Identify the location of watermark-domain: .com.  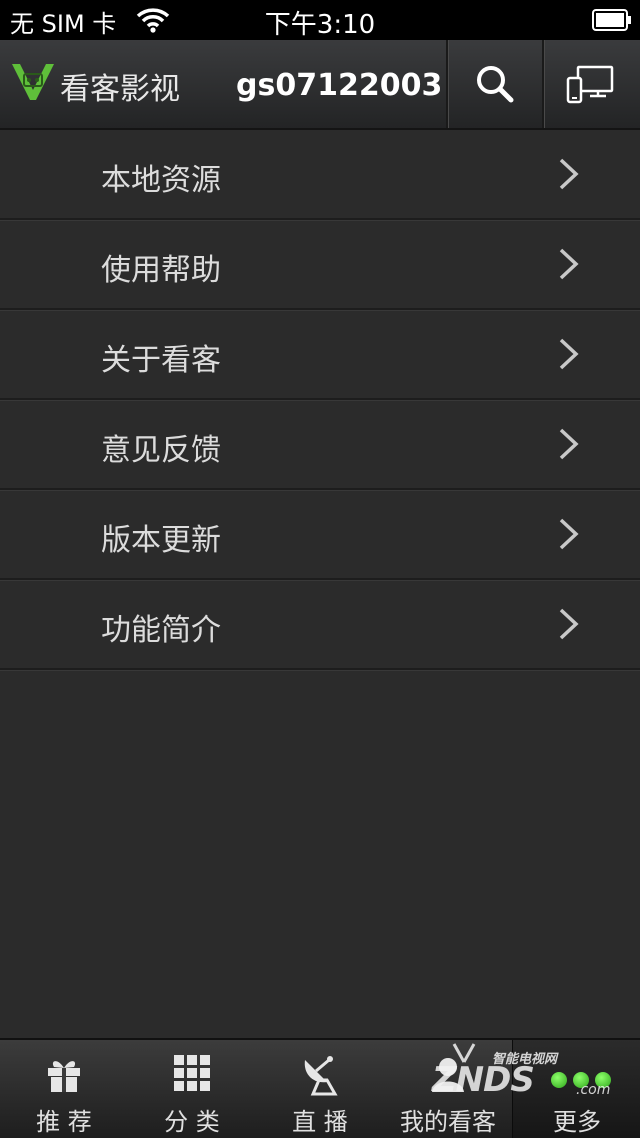
(593, 1090).